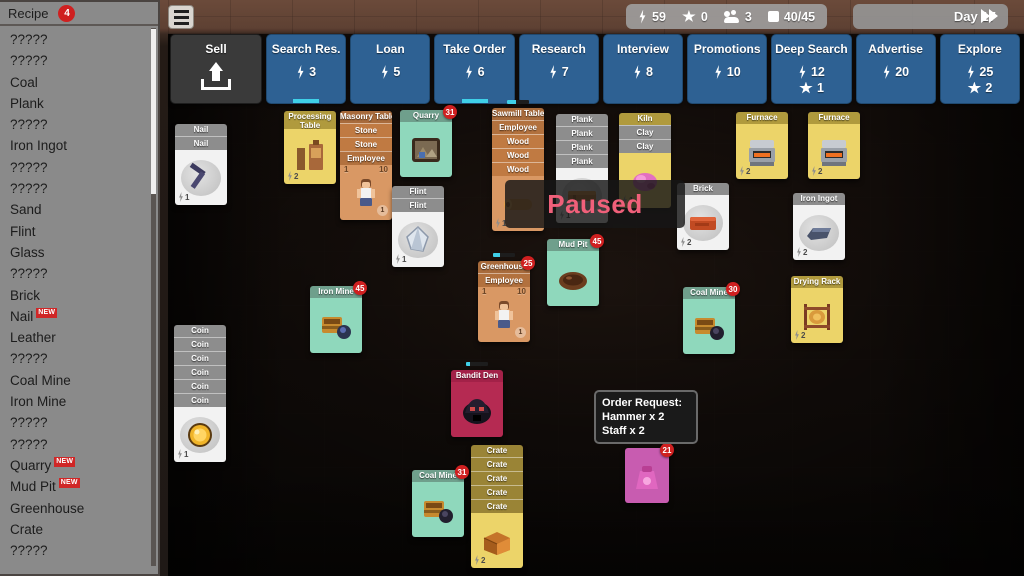  I want to click on recipe-scrollbar-thumb, so click(153, 111).